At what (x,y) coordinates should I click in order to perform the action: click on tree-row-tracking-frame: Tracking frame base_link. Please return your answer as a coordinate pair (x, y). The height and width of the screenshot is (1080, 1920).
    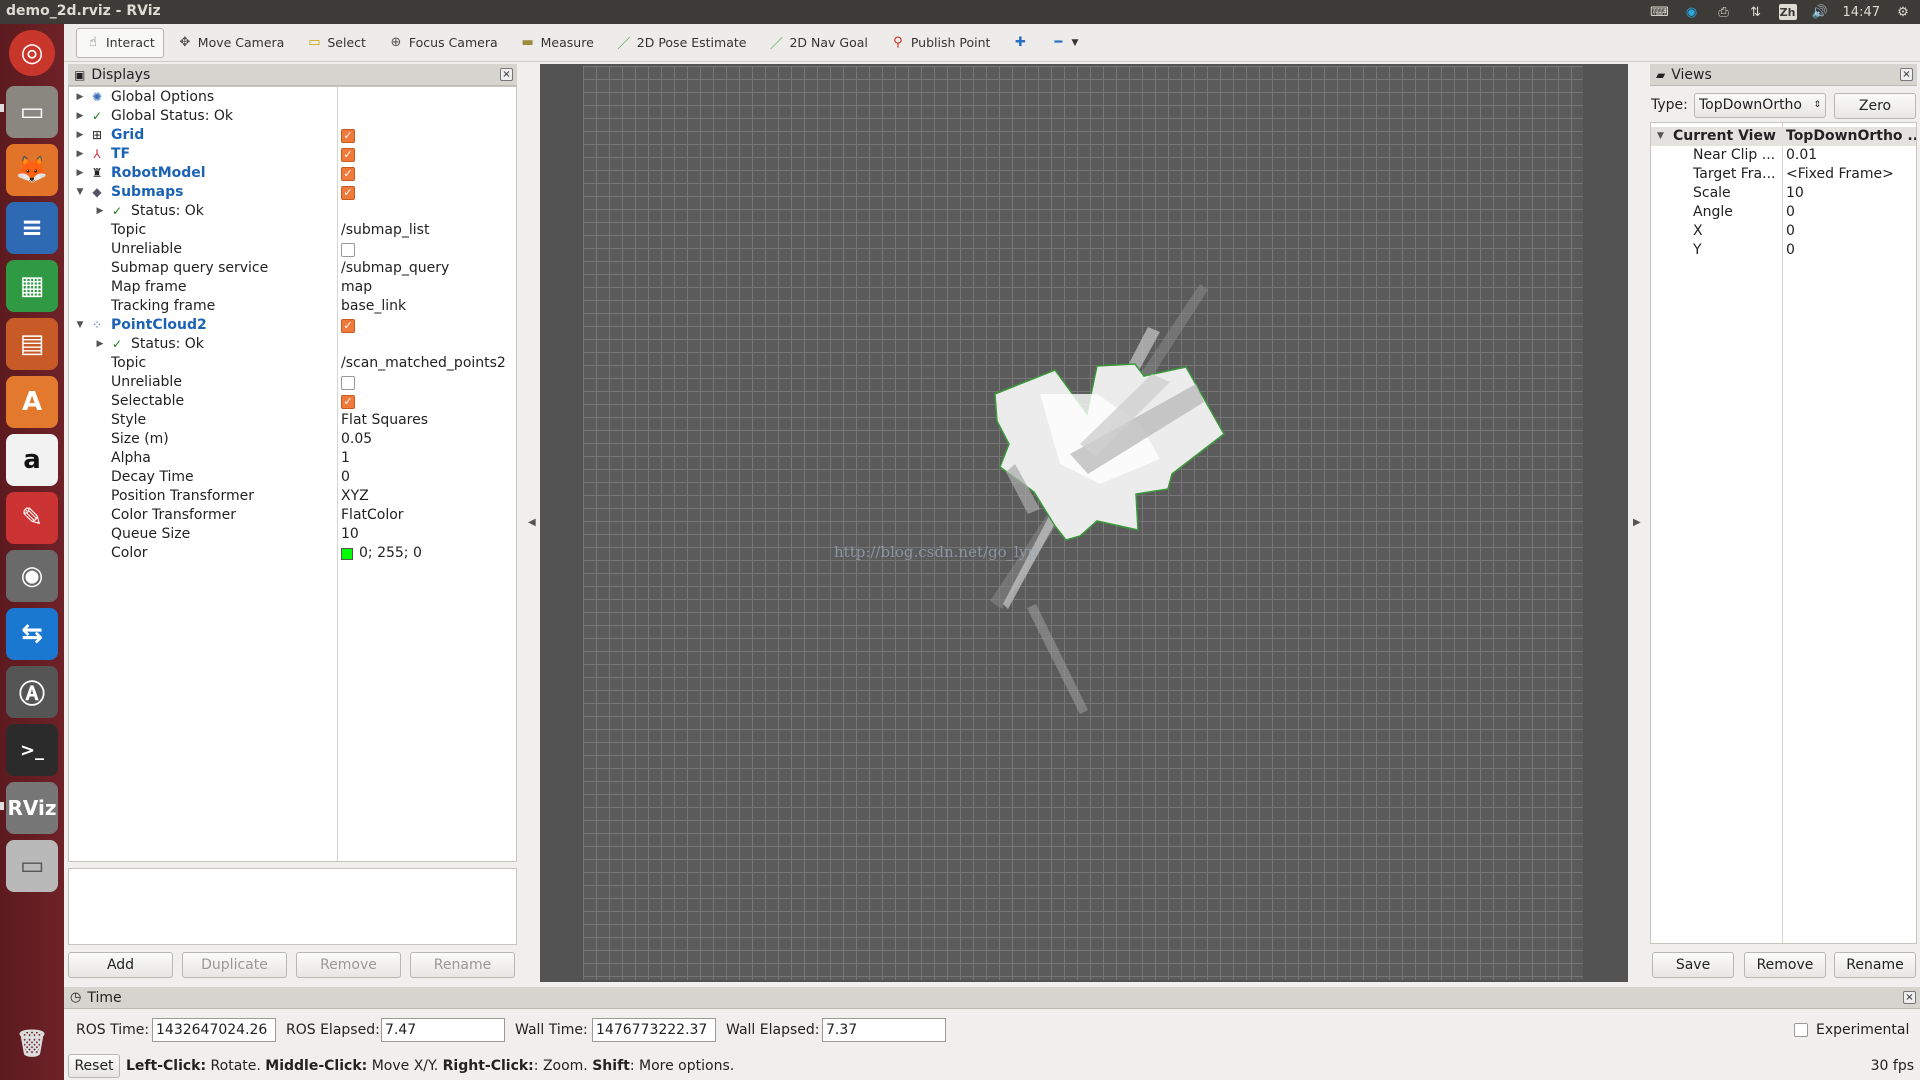
    Looking at the image, I should click on (292, 306).